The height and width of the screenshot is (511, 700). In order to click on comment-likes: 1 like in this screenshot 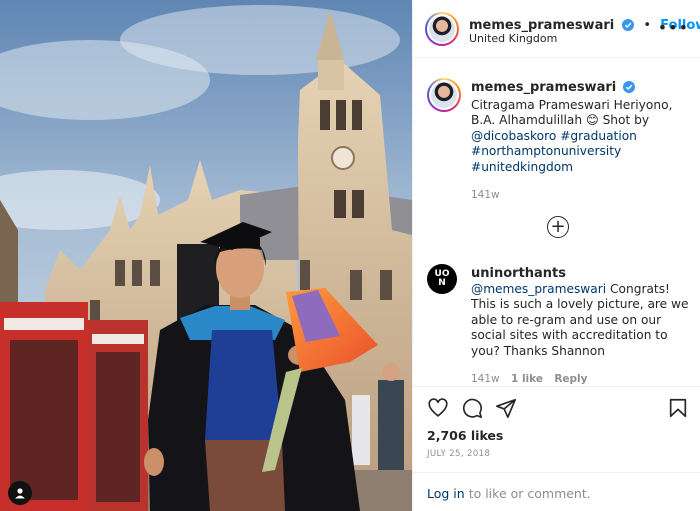, I will do `click(527, 379)`.